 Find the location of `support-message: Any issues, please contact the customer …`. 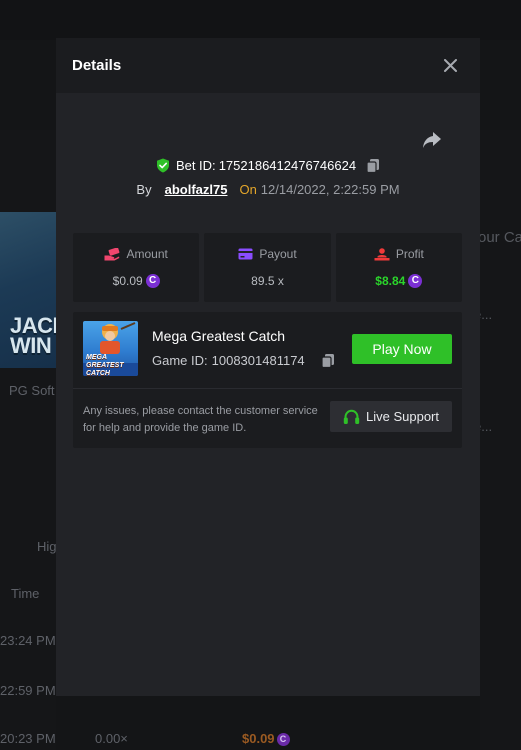

support-message: Any issues, please contact the customer … is located at coordinates (200, 419).